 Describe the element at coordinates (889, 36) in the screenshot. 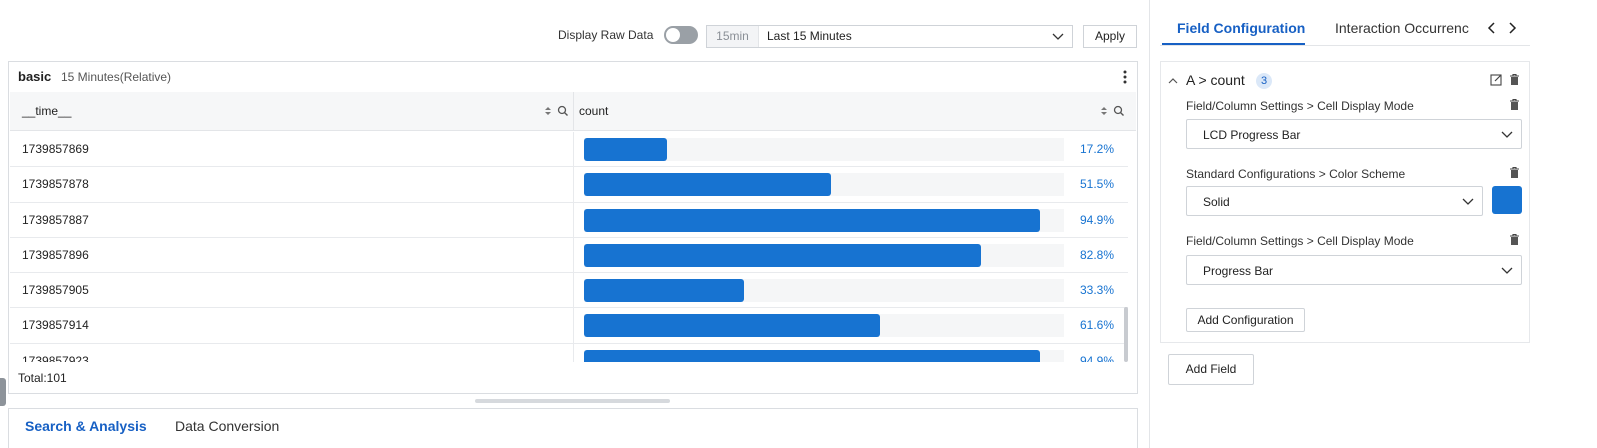

I see `time-range-select: 15min Last 15 Minutes` at that location.